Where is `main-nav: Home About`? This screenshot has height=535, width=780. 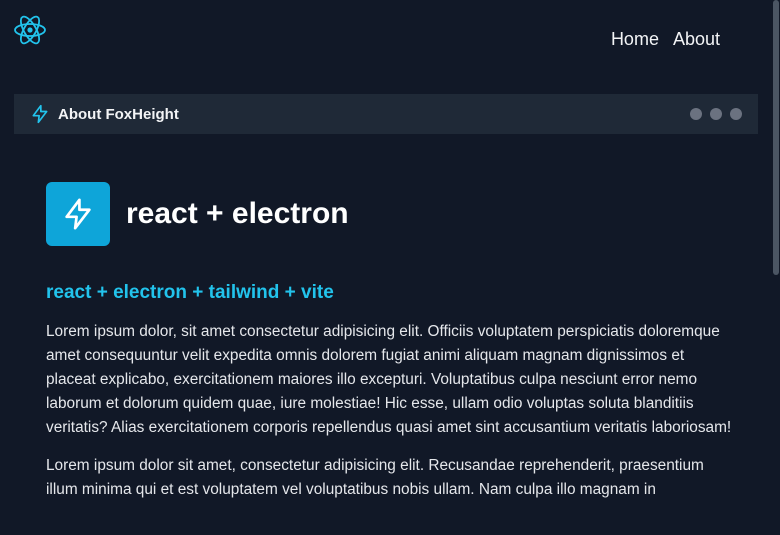
main-nav: Home About is located at coordinates (665, 39).